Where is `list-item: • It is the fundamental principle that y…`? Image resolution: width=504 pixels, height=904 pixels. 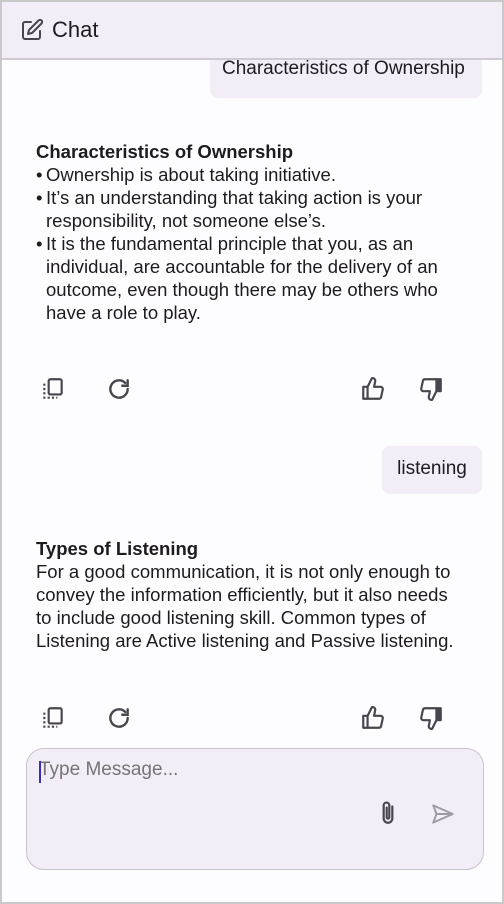
list-item: • It is the fundamental principle that y… is located at coordinates (251, 278).